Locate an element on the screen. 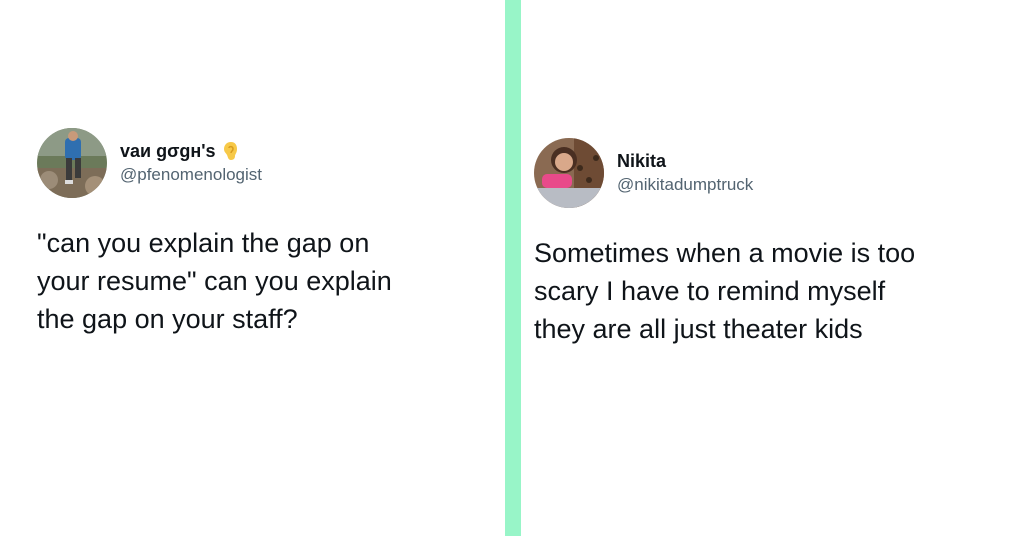  tweet-text-line: scary I have to remind myself is located at coordinates (710, 291).